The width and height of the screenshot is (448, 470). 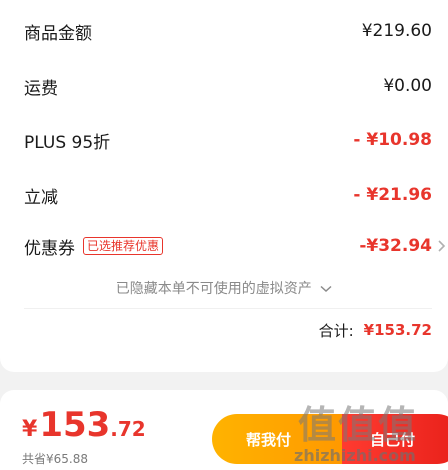 What do you see at coordinates (441, 246) in the screenshot?
I see `chevron-right-icon` at bounding box center [441, 246].